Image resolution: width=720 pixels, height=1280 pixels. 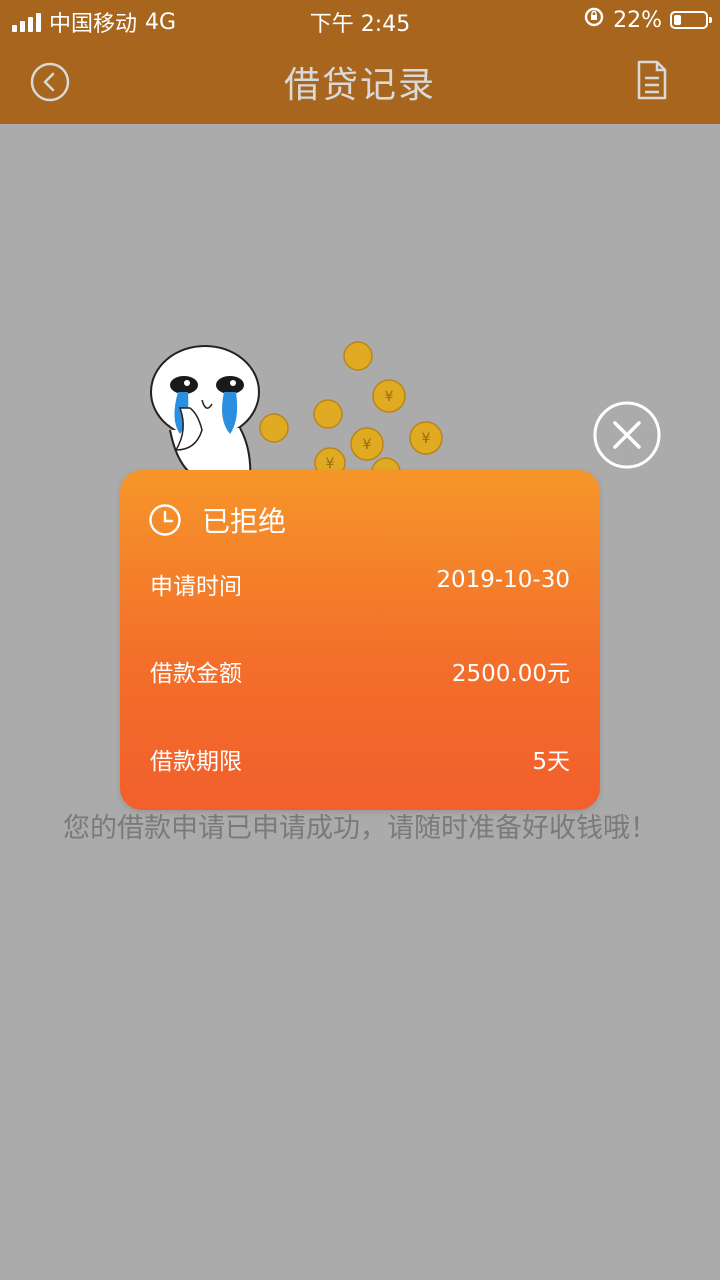 I want to click on records-button, so click(x=652, y=82).